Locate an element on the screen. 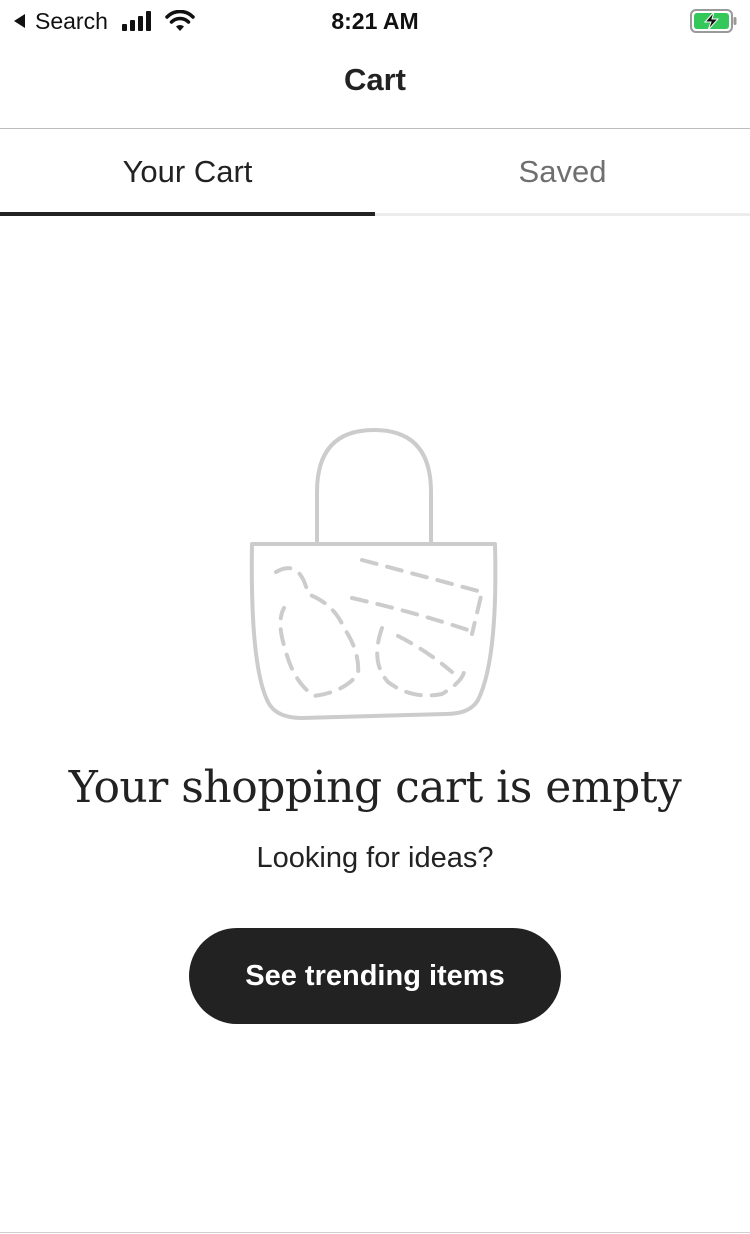 This screenshot has height=1234, width=750. battery-charging-icon is located at coordinates (713, 21).